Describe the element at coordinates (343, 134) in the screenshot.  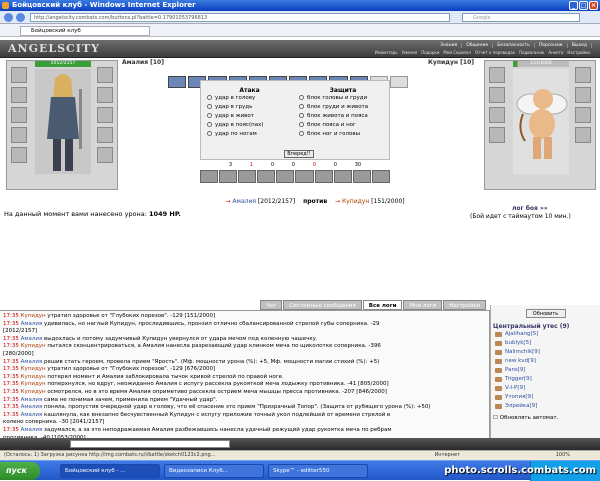
I see `defense-option: блок ног и головы` at that location.